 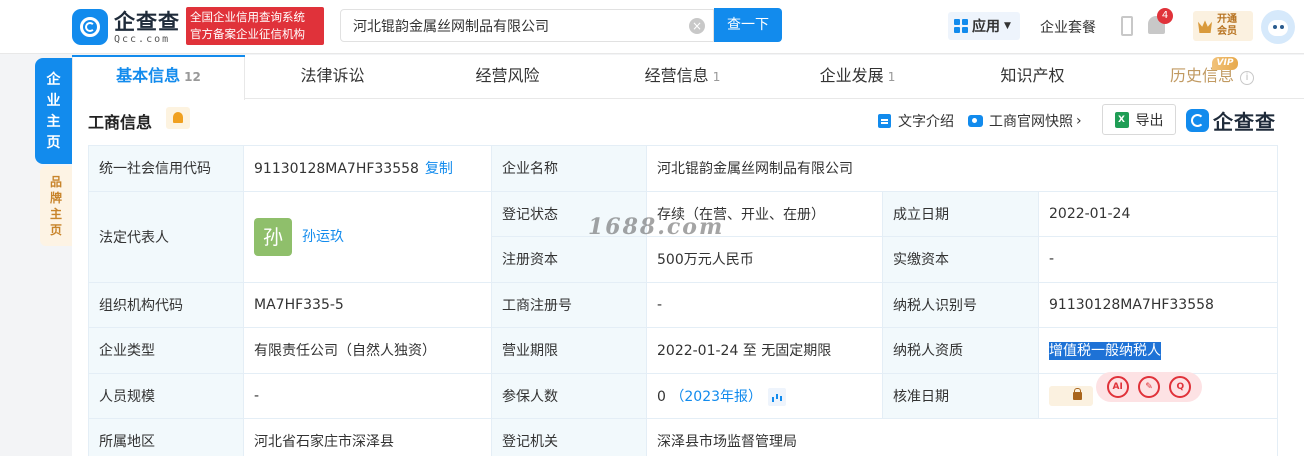 I want to click on reg-authority-value: 深泽县市场监督管理局, so click(x=962, y=437).